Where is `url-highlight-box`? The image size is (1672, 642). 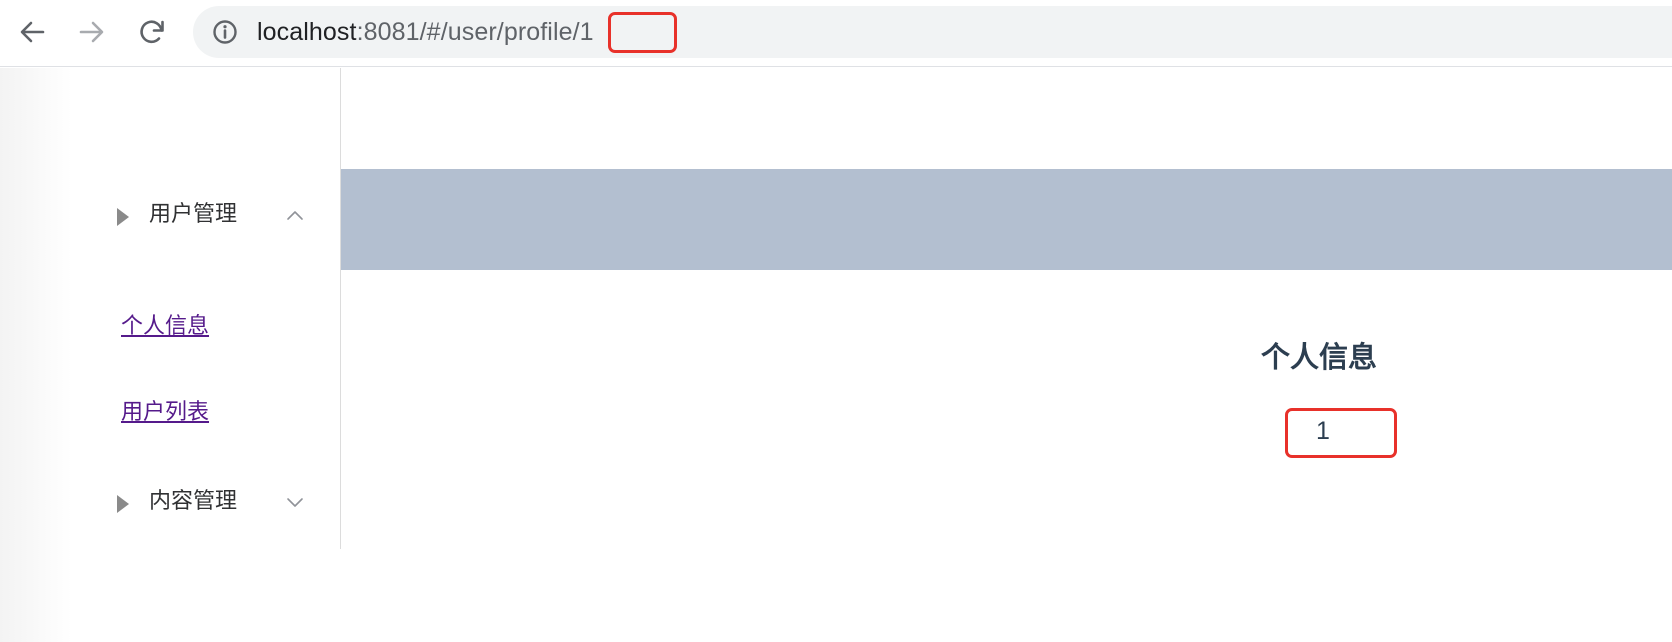 url-highlight-box is located at coordinates (642, 32).